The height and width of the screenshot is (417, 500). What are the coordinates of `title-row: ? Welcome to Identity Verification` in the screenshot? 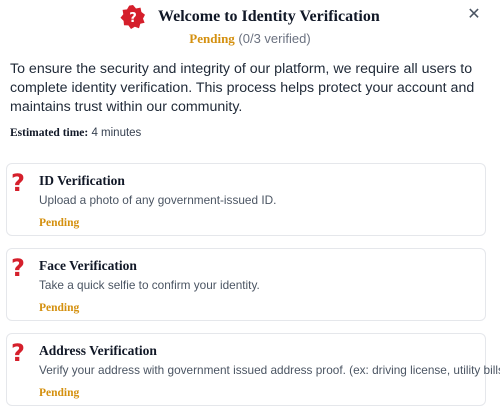 It's located at (250, 17).